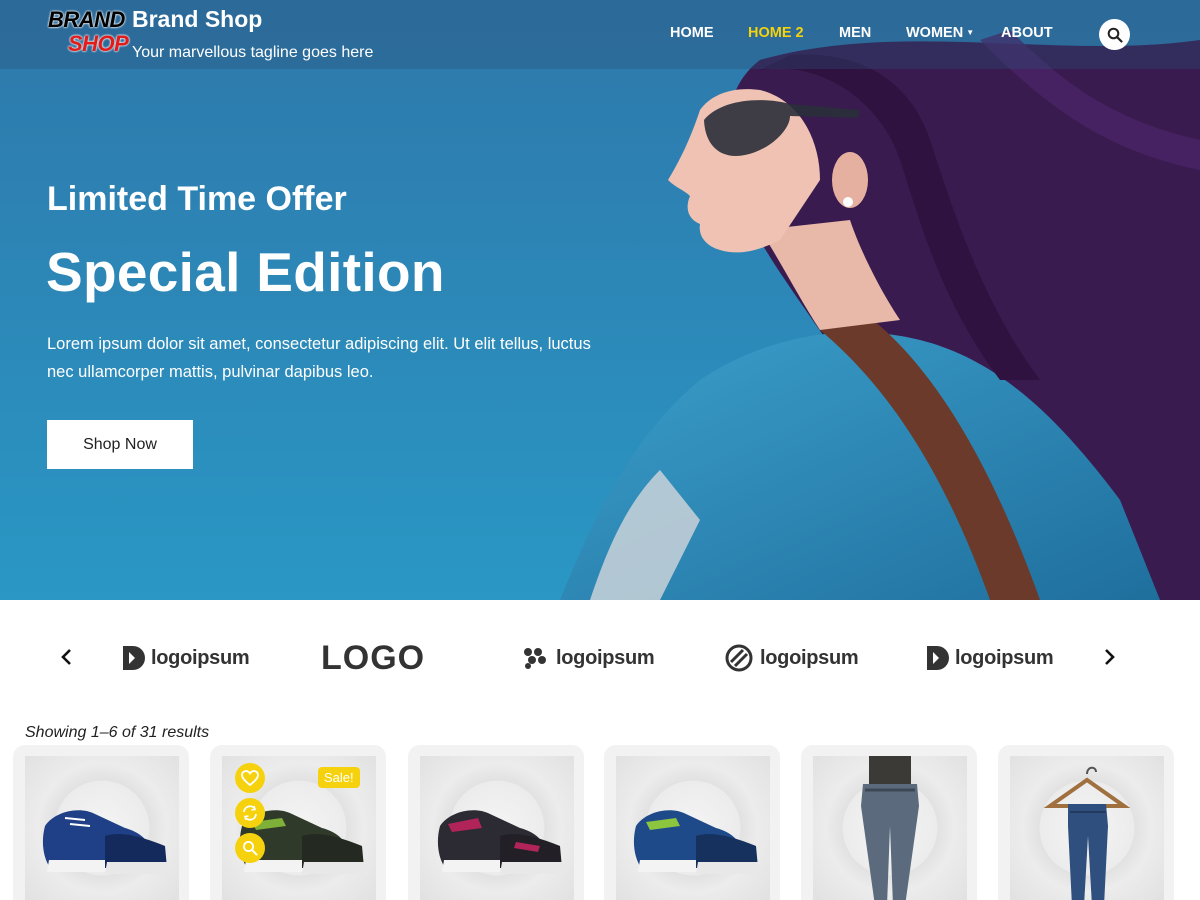  What do you see at coordinates (739, 658) in the screenshot?
I see `logoipsum-circle-icon` at bounding box center [739, 658].